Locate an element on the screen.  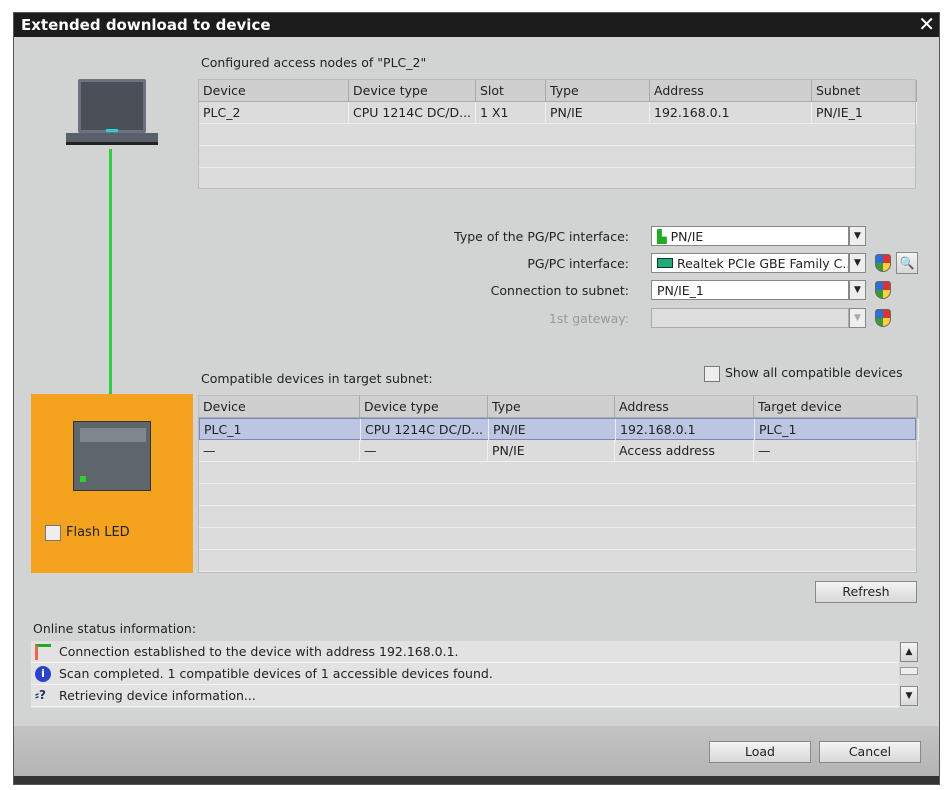
cell-device: PLC_1 is located at coordinates (280, 430).